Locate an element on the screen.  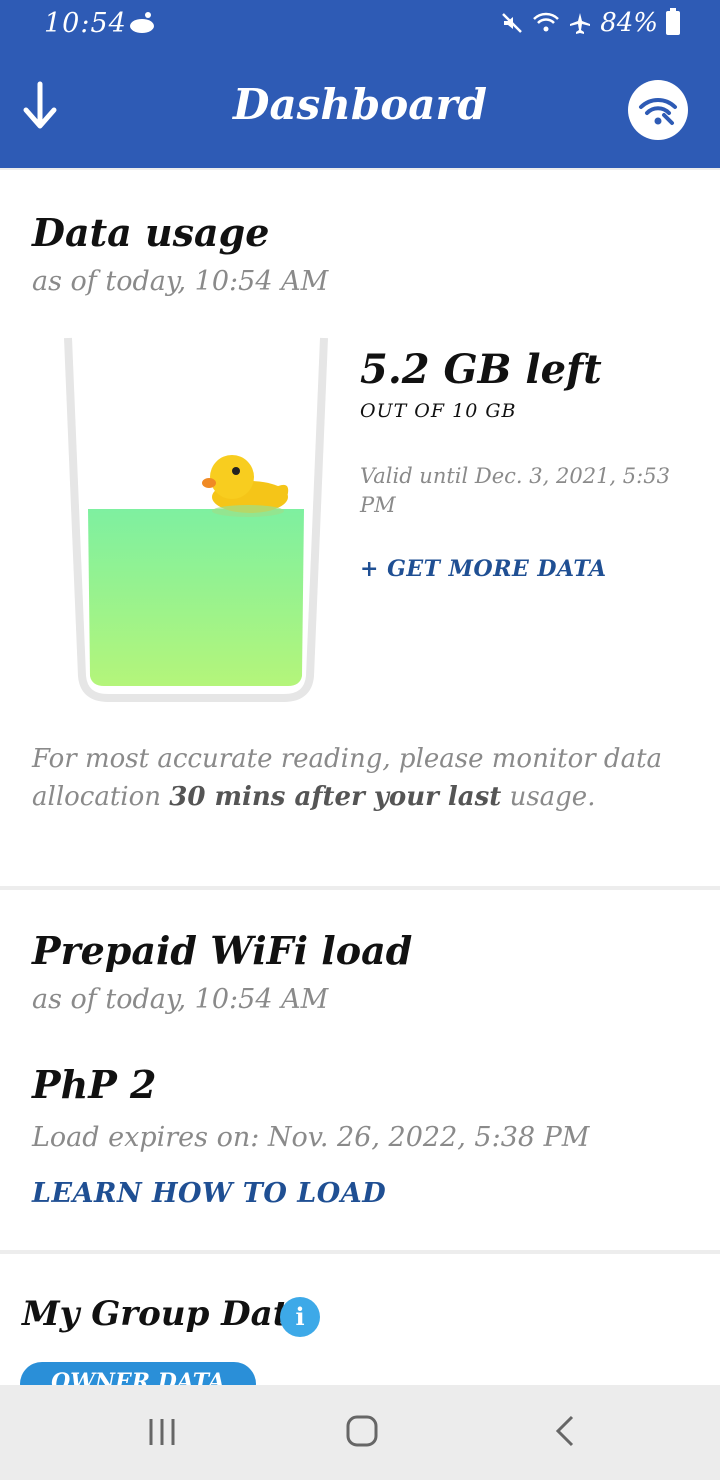
load-balance: PhP 2 is located at coordinates (94, 1084).